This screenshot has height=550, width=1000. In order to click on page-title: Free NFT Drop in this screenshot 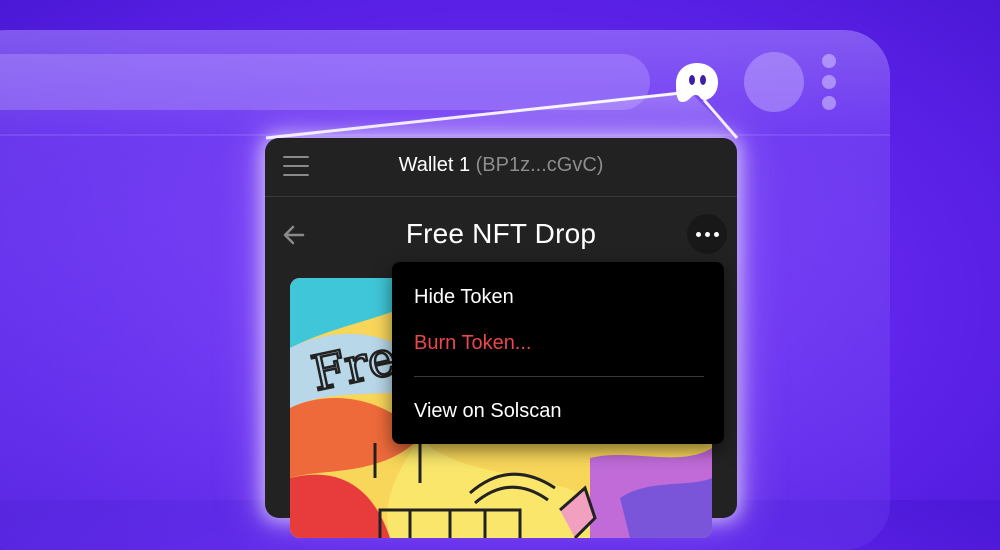, I will do `click(501, 233)`.